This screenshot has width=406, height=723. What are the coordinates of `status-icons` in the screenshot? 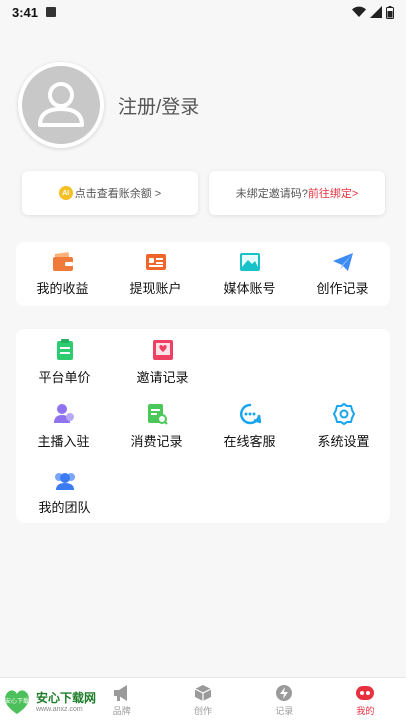 It's located at (373, 12).